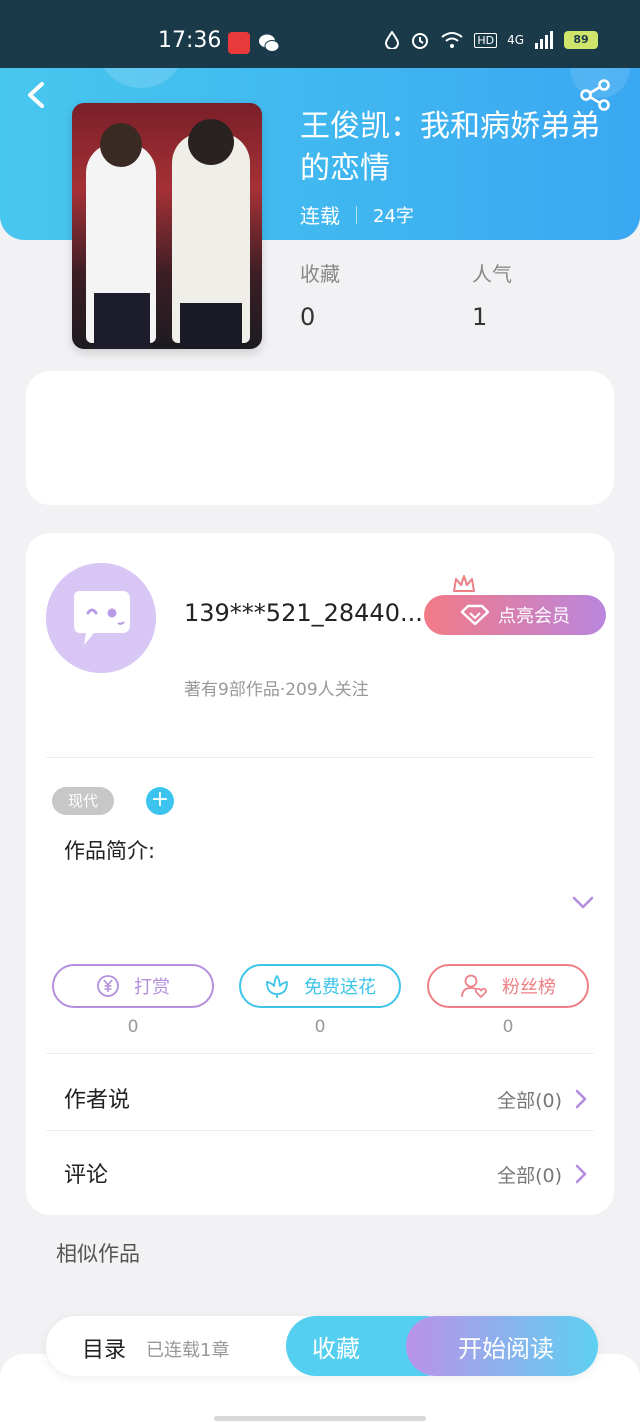 Image resolution: width=640 pixels, height=1422 pixels. I want to click on author-meta: 著有9部作品·209人关注, so click(276, 690).